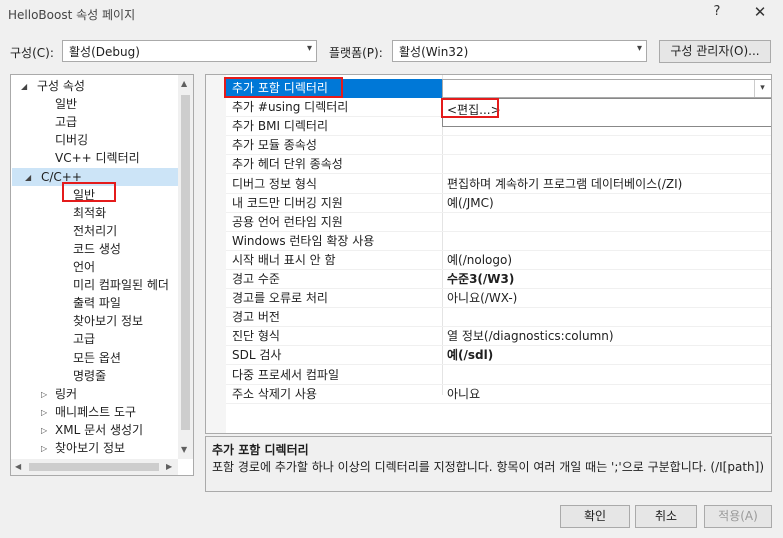  Describe the element at coordinates (18, 466) in the screenshot. I see `scroll-left-icon: ◀` at that location.